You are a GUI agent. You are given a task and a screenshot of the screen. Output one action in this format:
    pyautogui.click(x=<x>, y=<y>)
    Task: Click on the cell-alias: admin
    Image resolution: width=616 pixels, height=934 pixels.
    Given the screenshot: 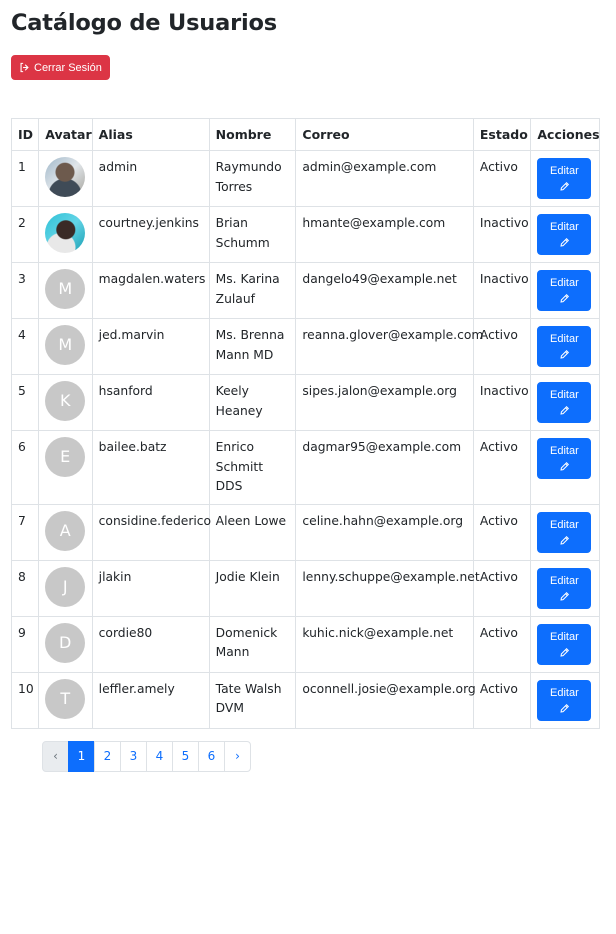 What is the action you would take?
    pyautogui.click(x=150, y=178)
    